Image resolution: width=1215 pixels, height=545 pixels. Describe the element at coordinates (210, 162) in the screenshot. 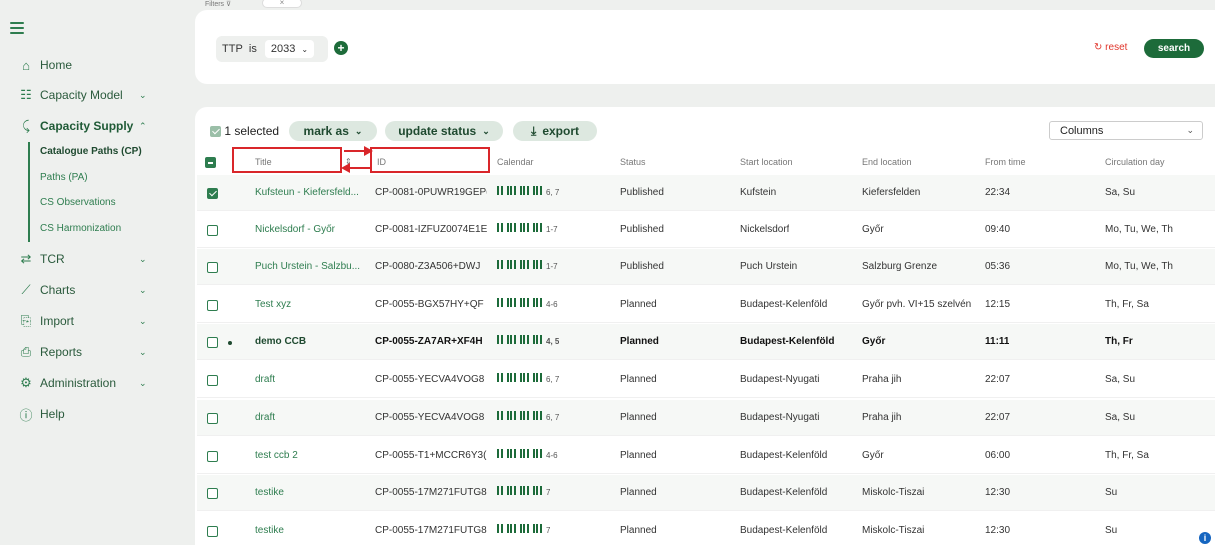

I see `select-all-checkbox` at that location.